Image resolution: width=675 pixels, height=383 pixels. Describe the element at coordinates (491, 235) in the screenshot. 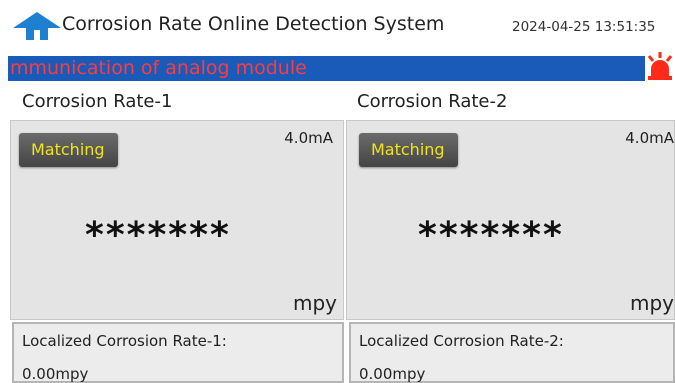

I see `rate-value-2: *******` at that location.